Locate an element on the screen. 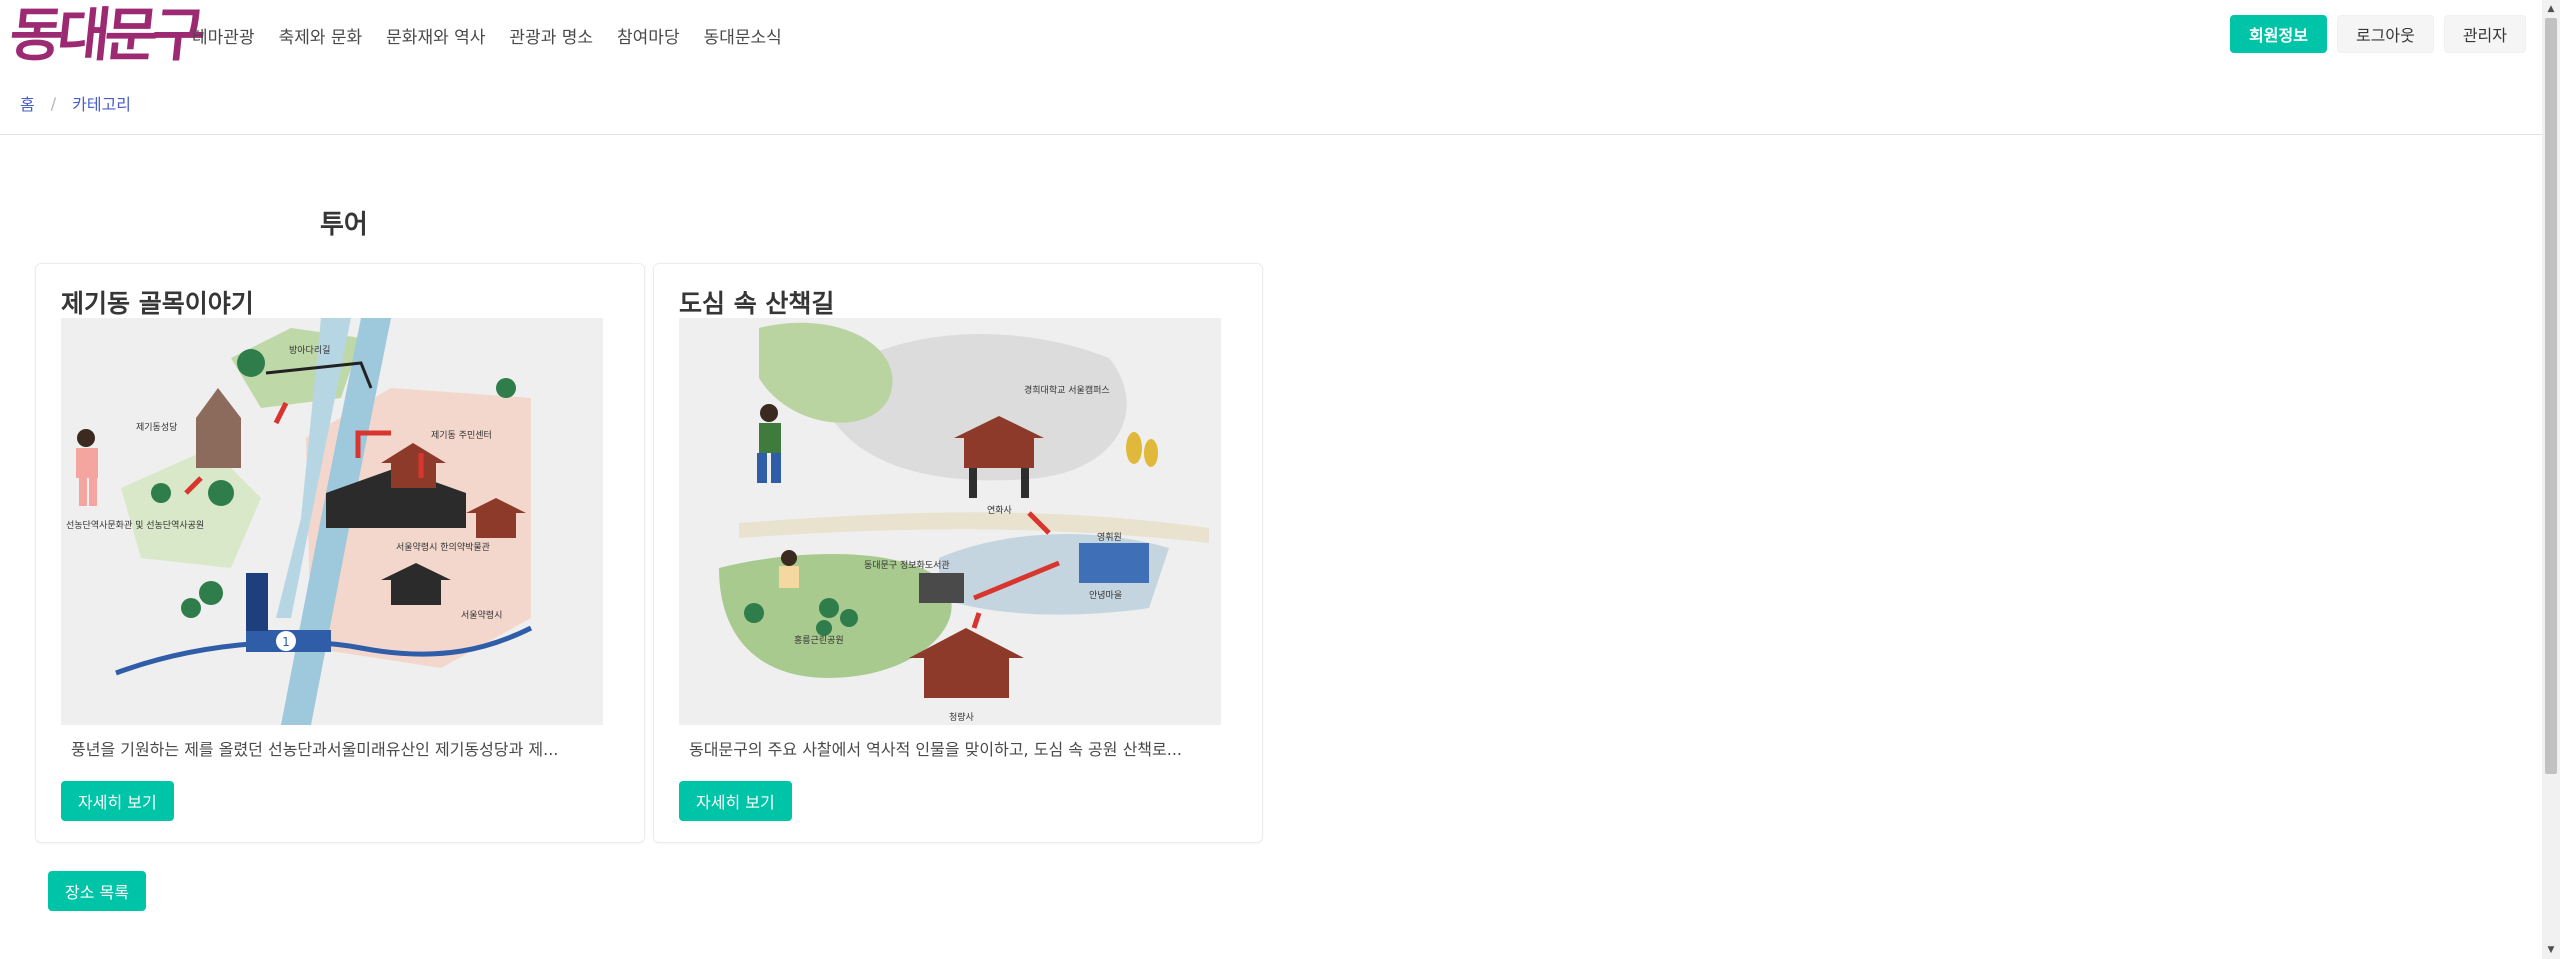 The width and height of the screenshot is (2560, 959). logo-text: 동대문구 is located at coordinates (105, 35).